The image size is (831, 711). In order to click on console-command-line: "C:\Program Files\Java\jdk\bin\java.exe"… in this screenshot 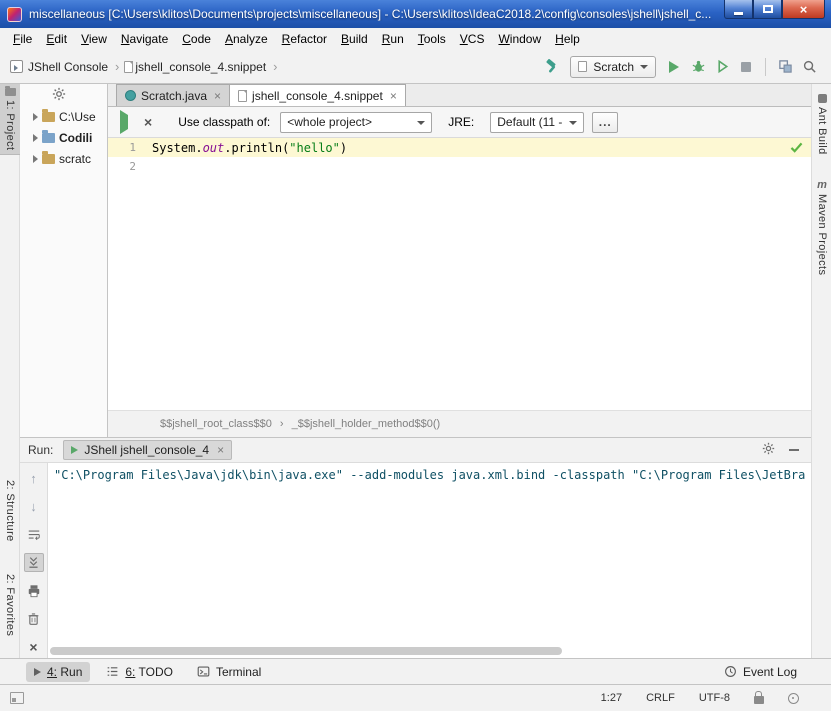, I will do `click(430, 475)`.